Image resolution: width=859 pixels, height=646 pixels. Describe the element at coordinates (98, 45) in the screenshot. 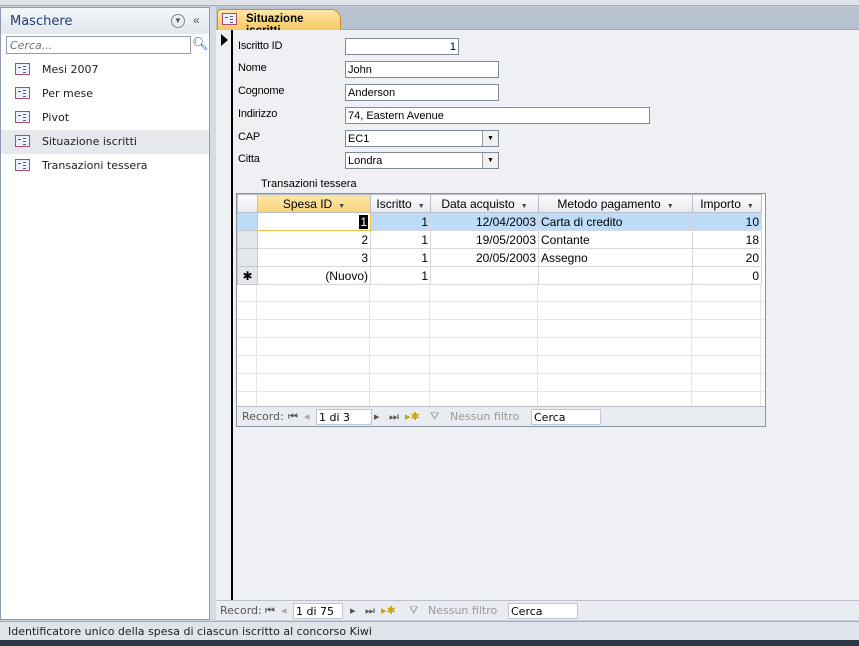

I see `nav-search-input` at that location.